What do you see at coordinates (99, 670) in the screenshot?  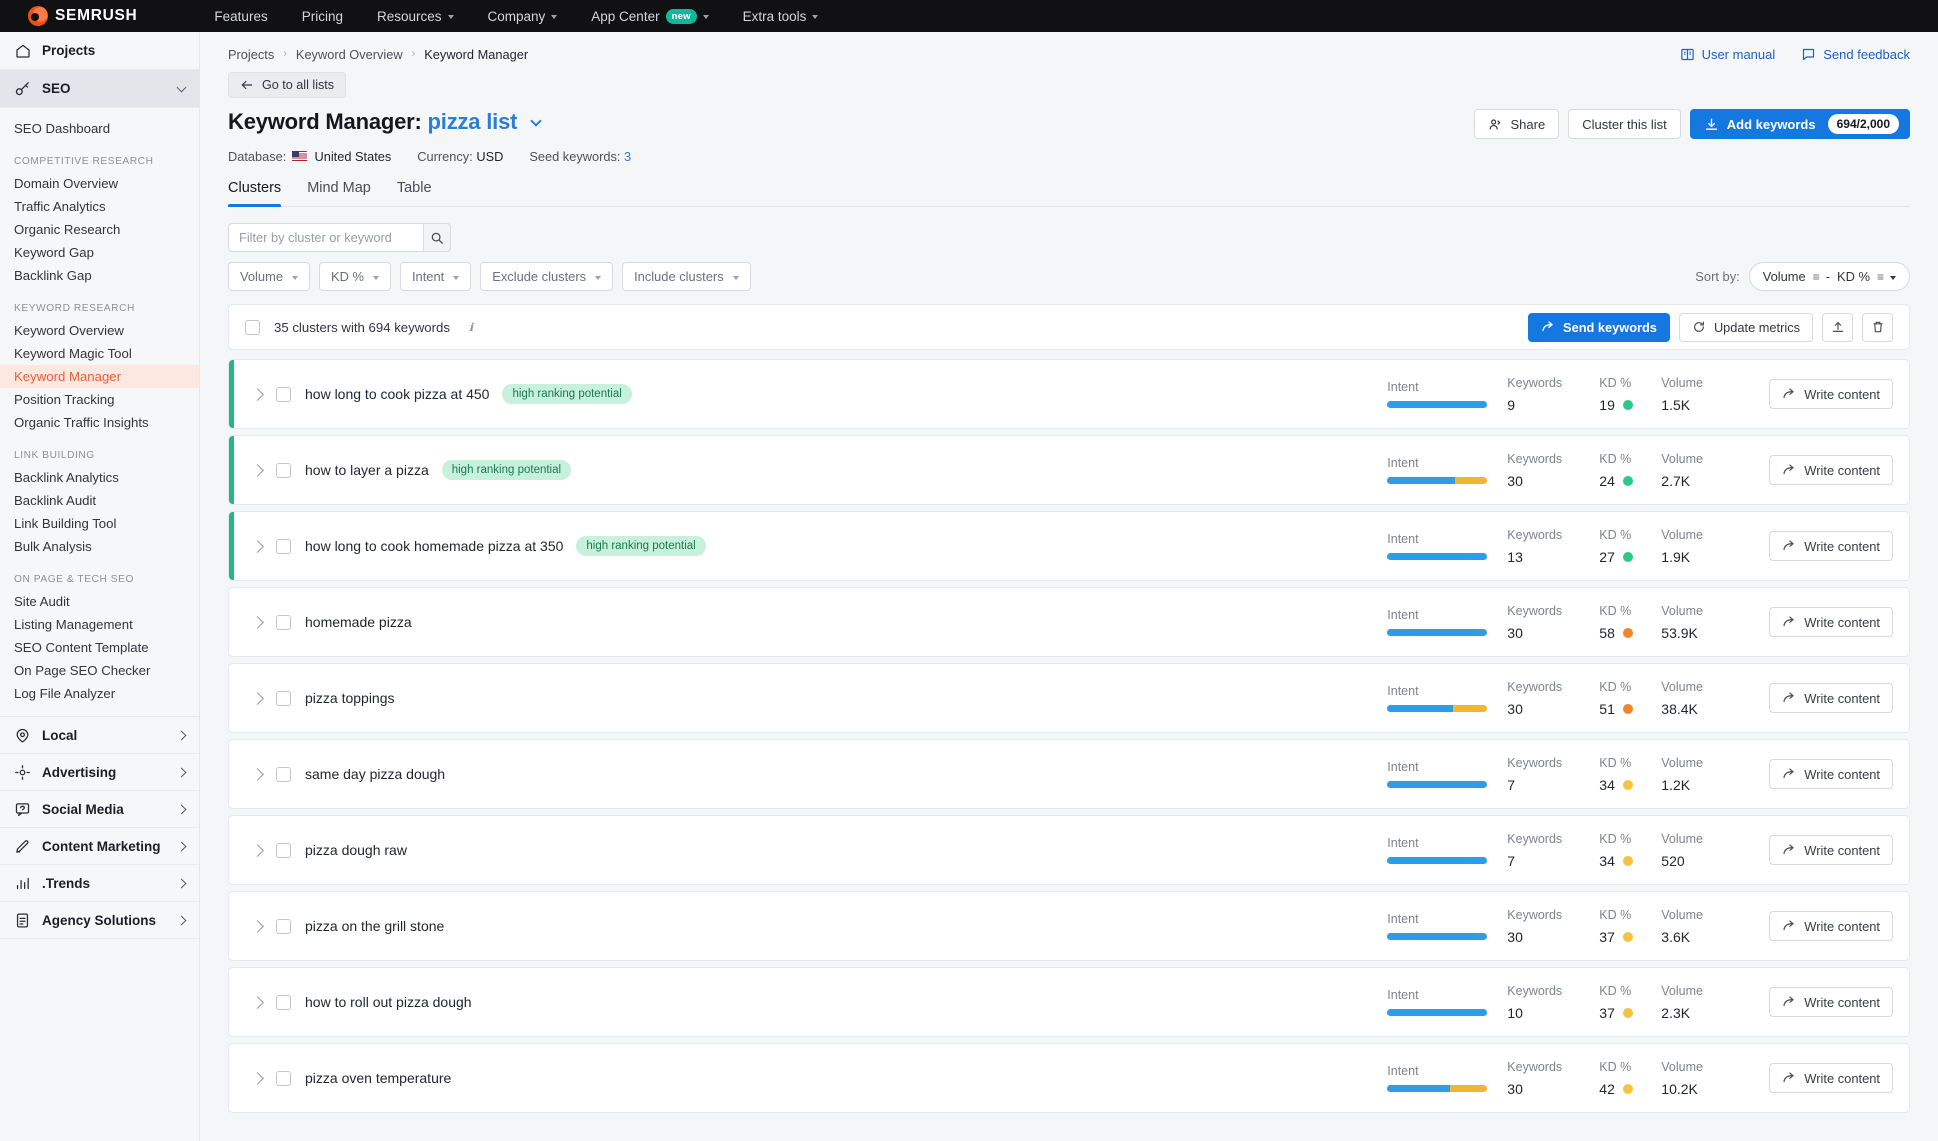 I see `sidebar-item-on-page-seo-checker: On Page SEO Checker` at bounding box center [99, 670].